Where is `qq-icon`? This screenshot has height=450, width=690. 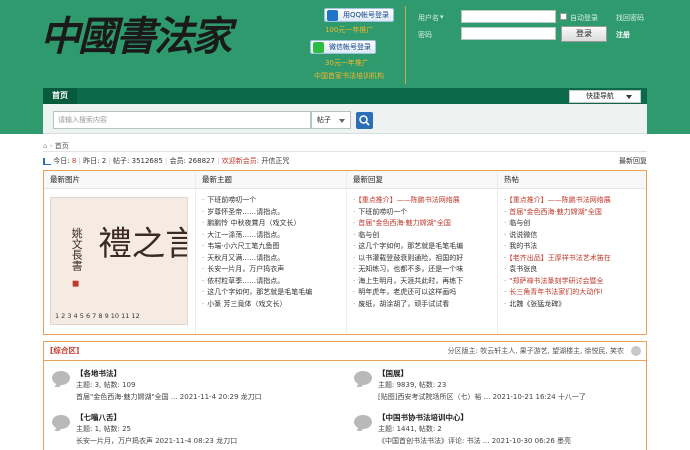 qq-icon is located at coordinates (332, 15).